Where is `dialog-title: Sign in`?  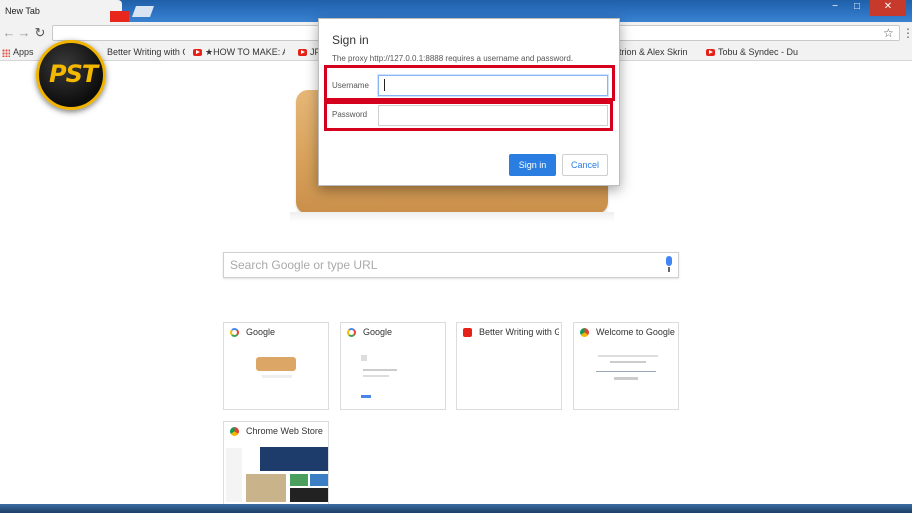 dialog-title: Sign in is located at coordinates (350, 40).